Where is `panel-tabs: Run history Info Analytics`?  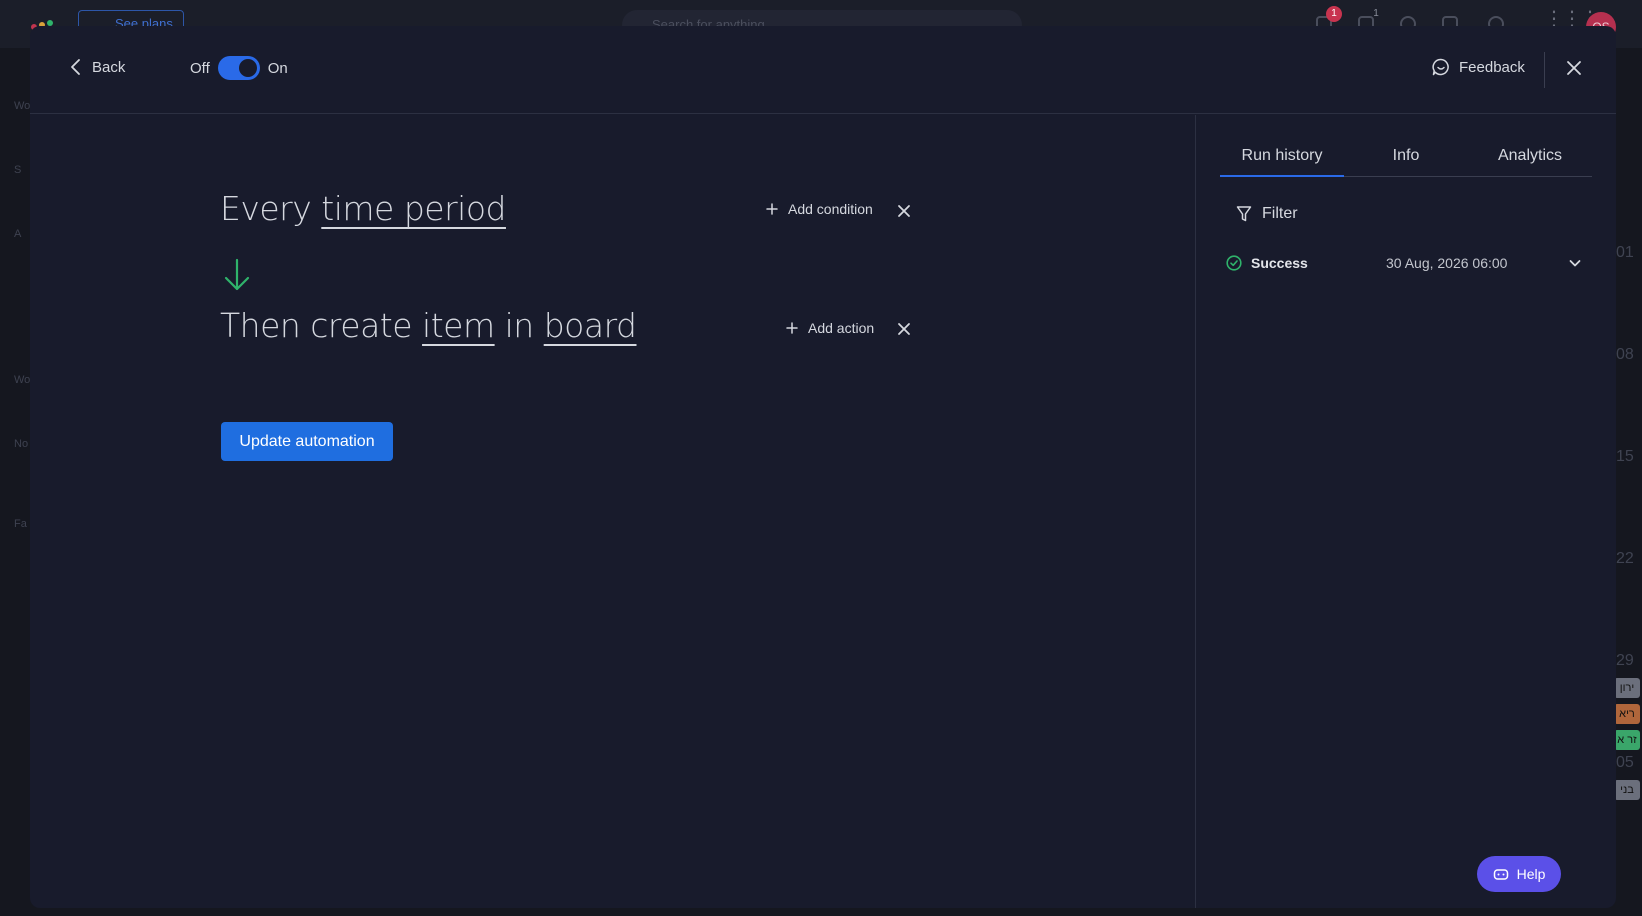
panel-tabs: Run history Info Analytics is located at coordinates (1406, 158).